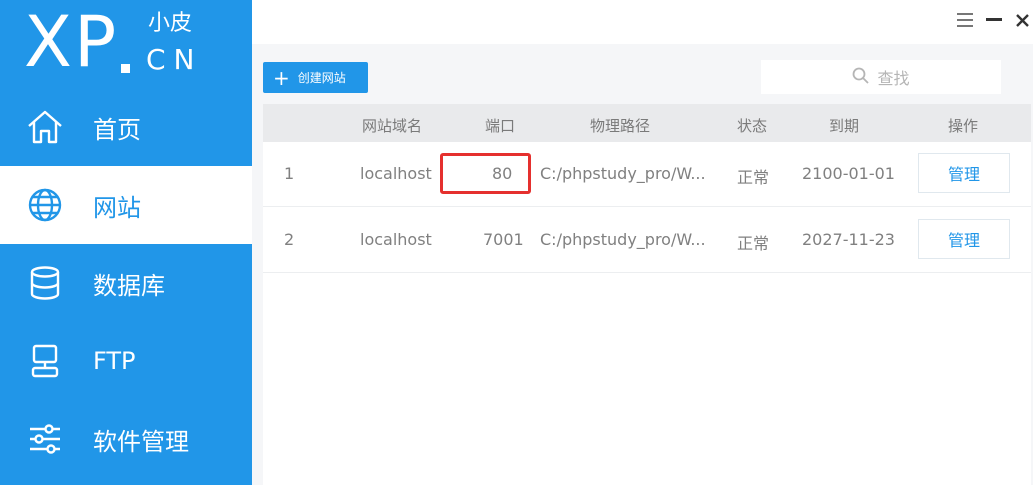 This screenshot has height=485, width=1033. Describe the element at coordinates (620, 126) in the screenshot. I see `column-header-path: 物理路径` at that location.